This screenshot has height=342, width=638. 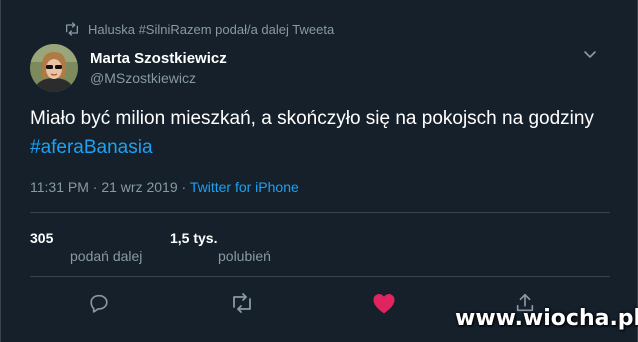 What do you see at coordinates (106, 256) in the screenshot?
I see `retweets-label: podań dalej` at bounding box center [106, 256].